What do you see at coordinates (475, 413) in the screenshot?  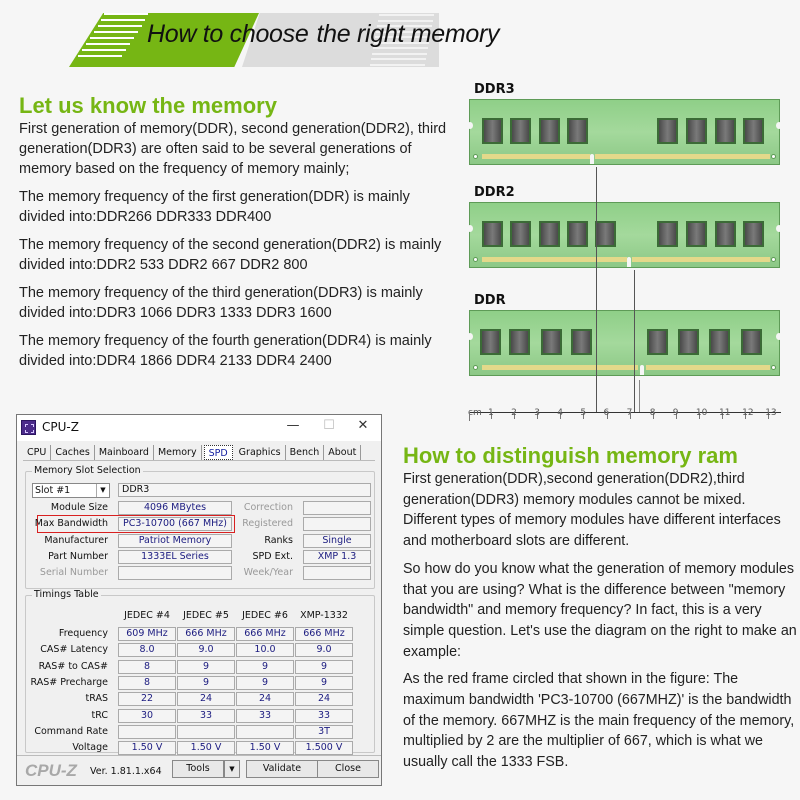 I see `ruler-unit-label: cm` at bounding box center [475, 413].